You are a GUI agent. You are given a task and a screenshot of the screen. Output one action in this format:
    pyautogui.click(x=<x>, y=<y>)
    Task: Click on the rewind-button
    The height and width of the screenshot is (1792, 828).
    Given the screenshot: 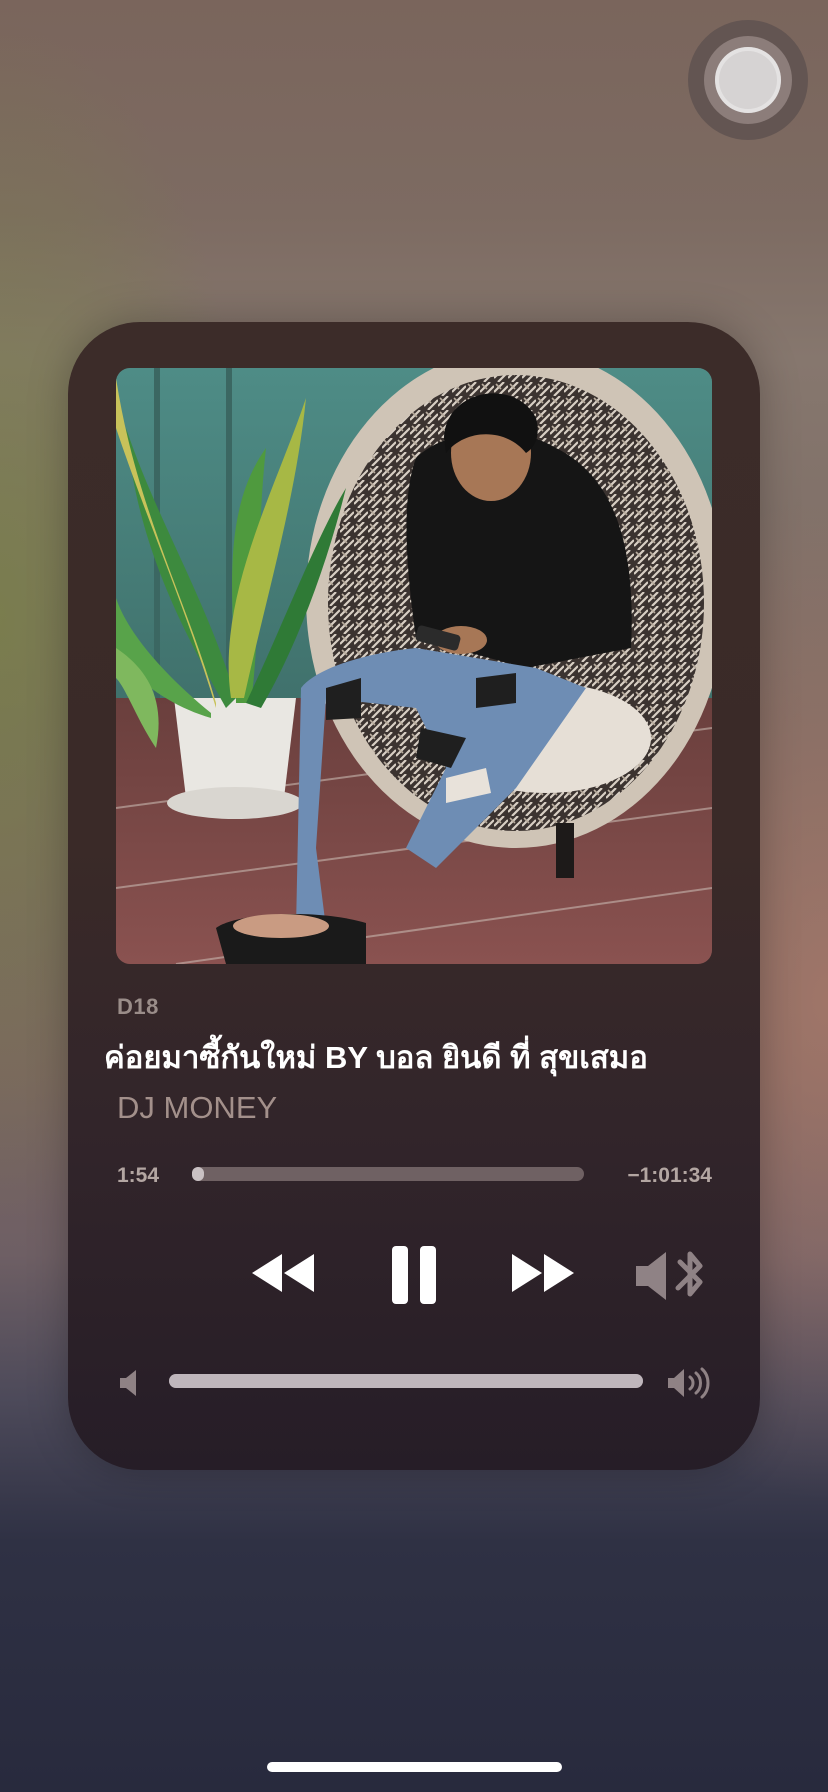 What is the action you would take?
    pyautogui.click(x=284, y=1273)
    